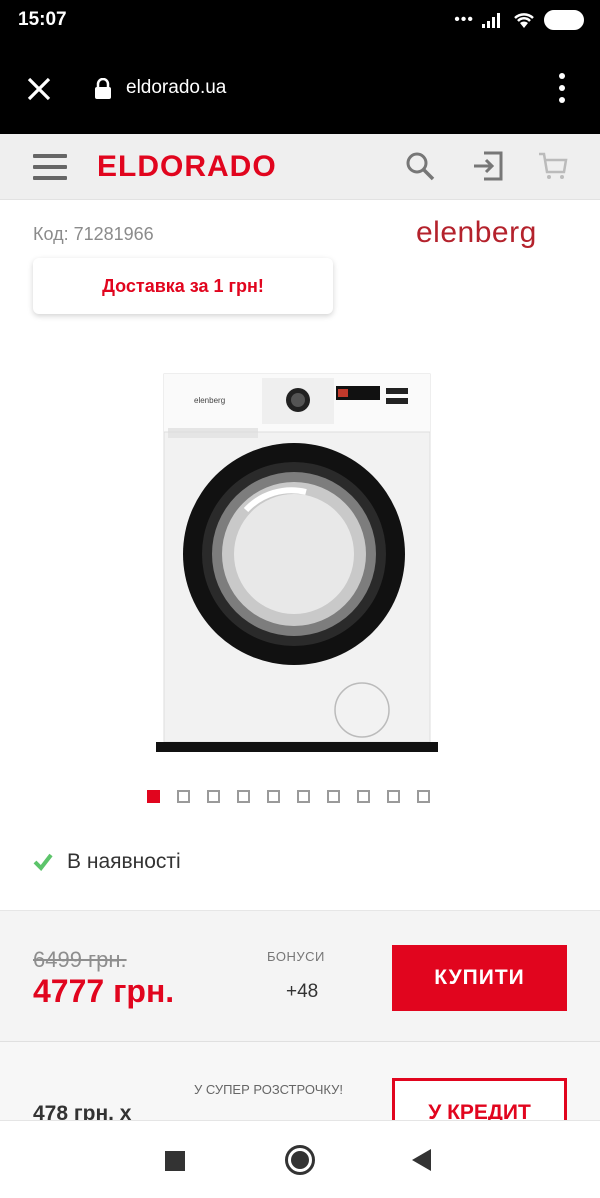  What do you see at coordinates (124, 861) in the screenshot?
I see `availability-text: В наявності` at bounding box center [124, 861].